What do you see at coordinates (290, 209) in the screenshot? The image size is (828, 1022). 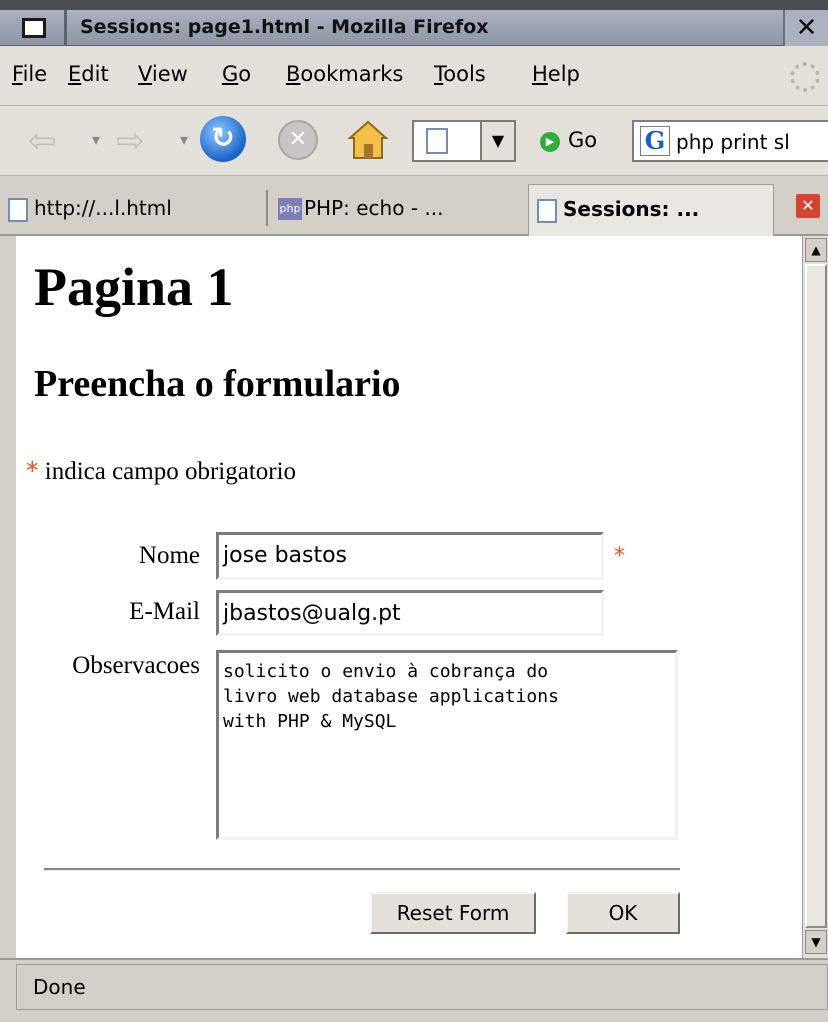 I see `php-icon: php` at bounding box center [290, 209].